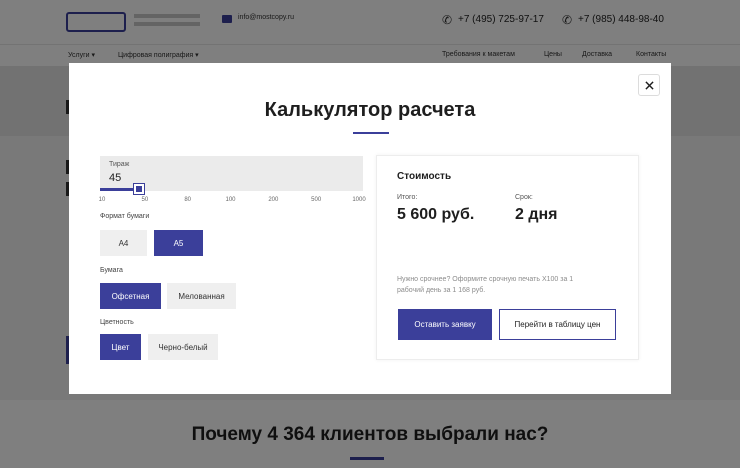 This screenshot has height=468, width=740. What do you see at coordinates (130, 296) in the screenshot?
I see `paper-option-offset: Офсетная` at bounding box center [130, 296].